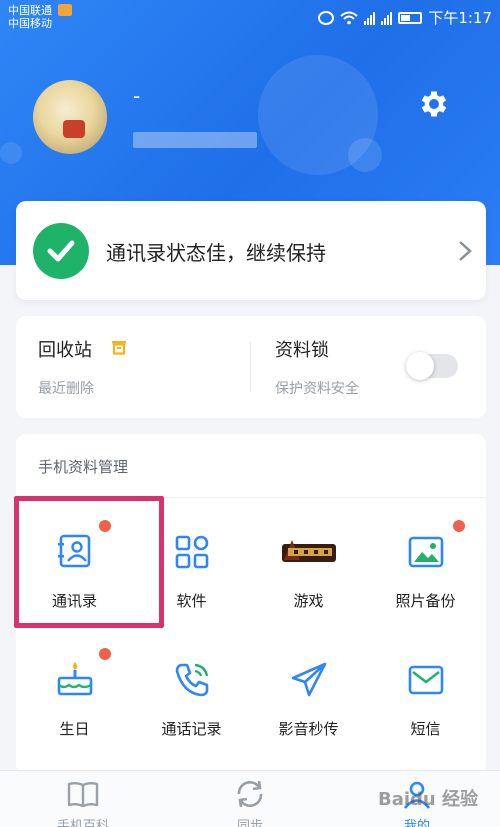 Image resolution: width=500 pixels, height=827 pixels. I want to click on data-lock-title: 资料锁, so click(302, 350).